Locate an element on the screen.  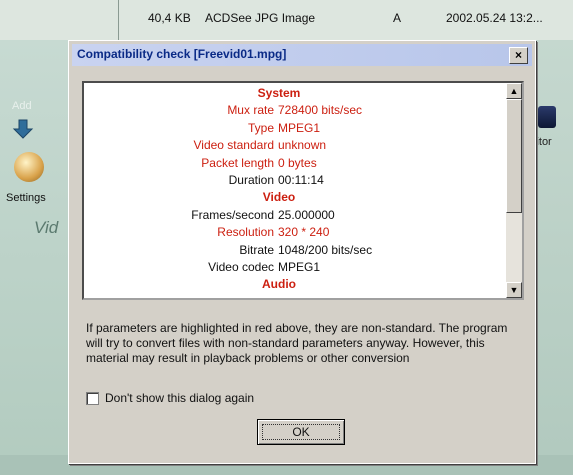
dont-show-again-label: Don't show this dialog again is located at coordinates (179, 398).